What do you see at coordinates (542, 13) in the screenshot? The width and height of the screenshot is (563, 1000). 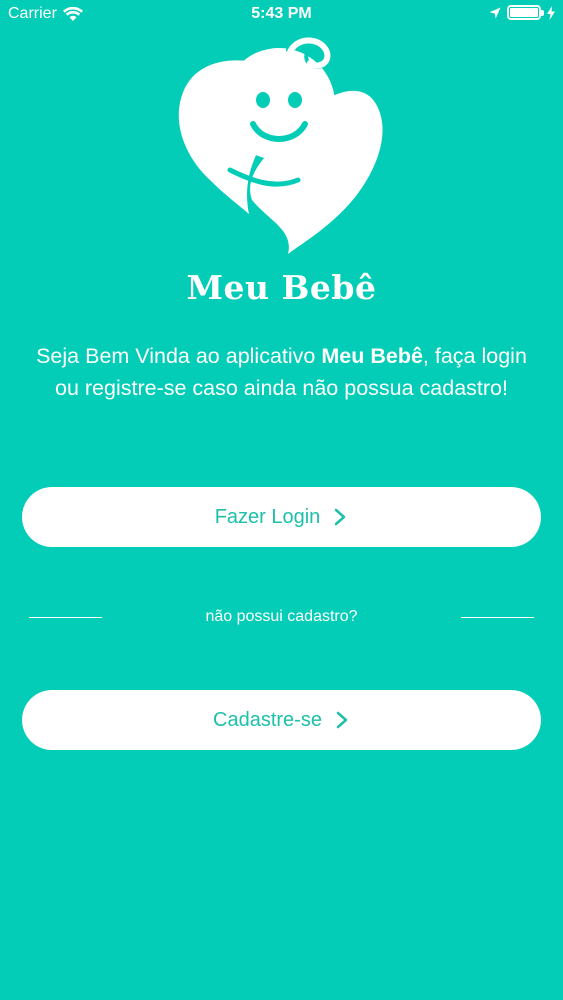 I see `battery-cap` at bounding box center [542, 13].